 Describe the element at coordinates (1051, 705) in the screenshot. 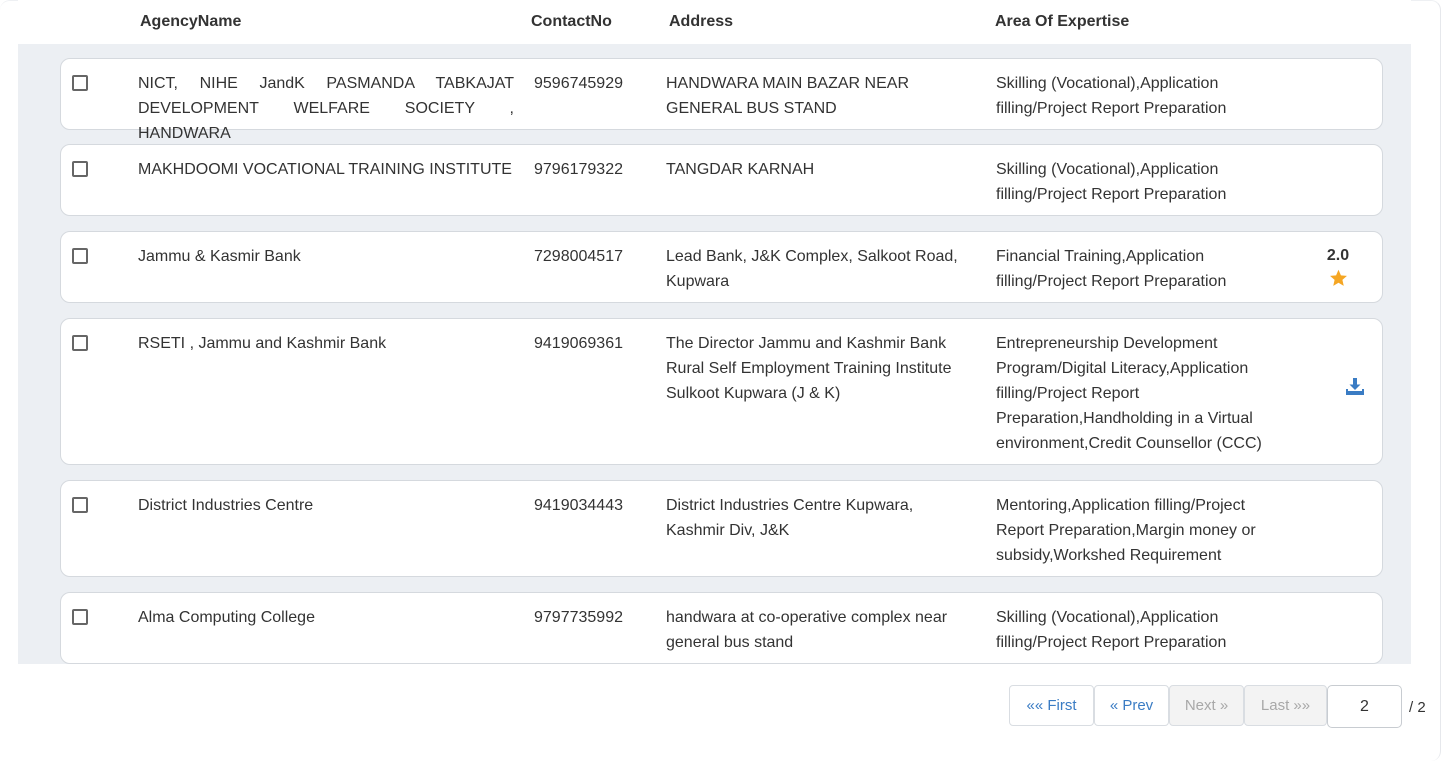

I see `first-page-button: «« First` at that location.